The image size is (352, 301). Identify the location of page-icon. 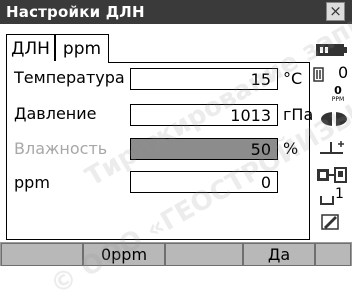
(327, 200).